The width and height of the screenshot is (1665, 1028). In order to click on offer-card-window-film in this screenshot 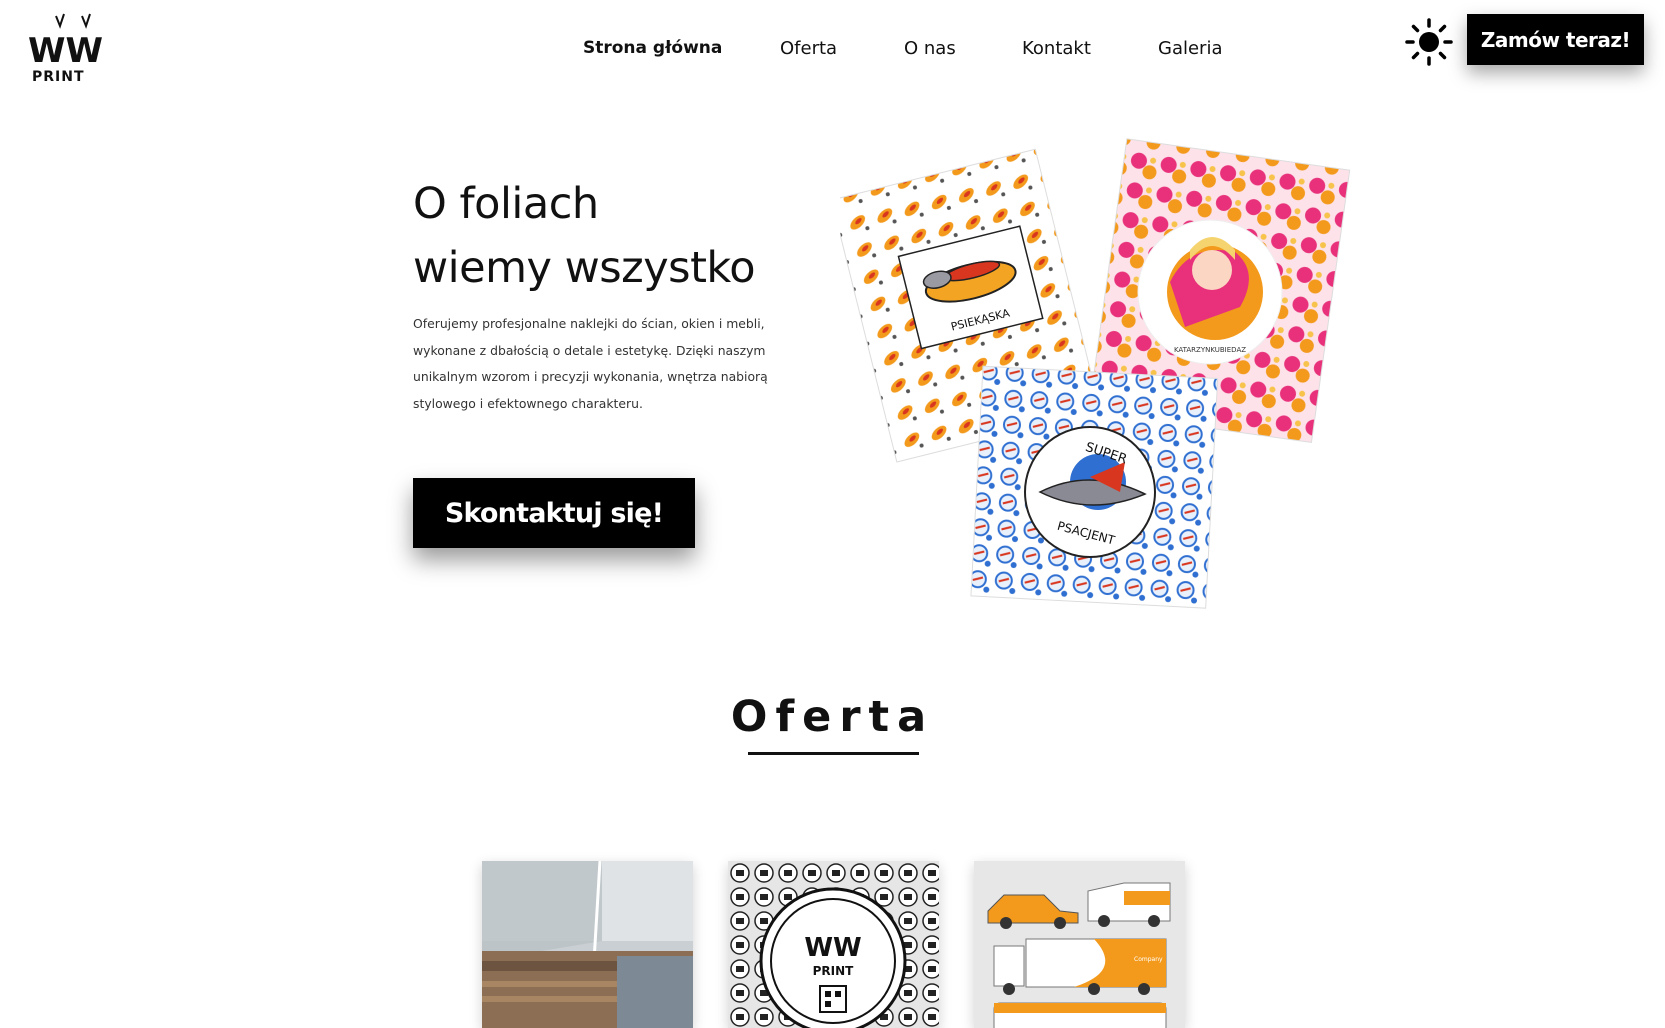, I will do `click(587, 944)`.